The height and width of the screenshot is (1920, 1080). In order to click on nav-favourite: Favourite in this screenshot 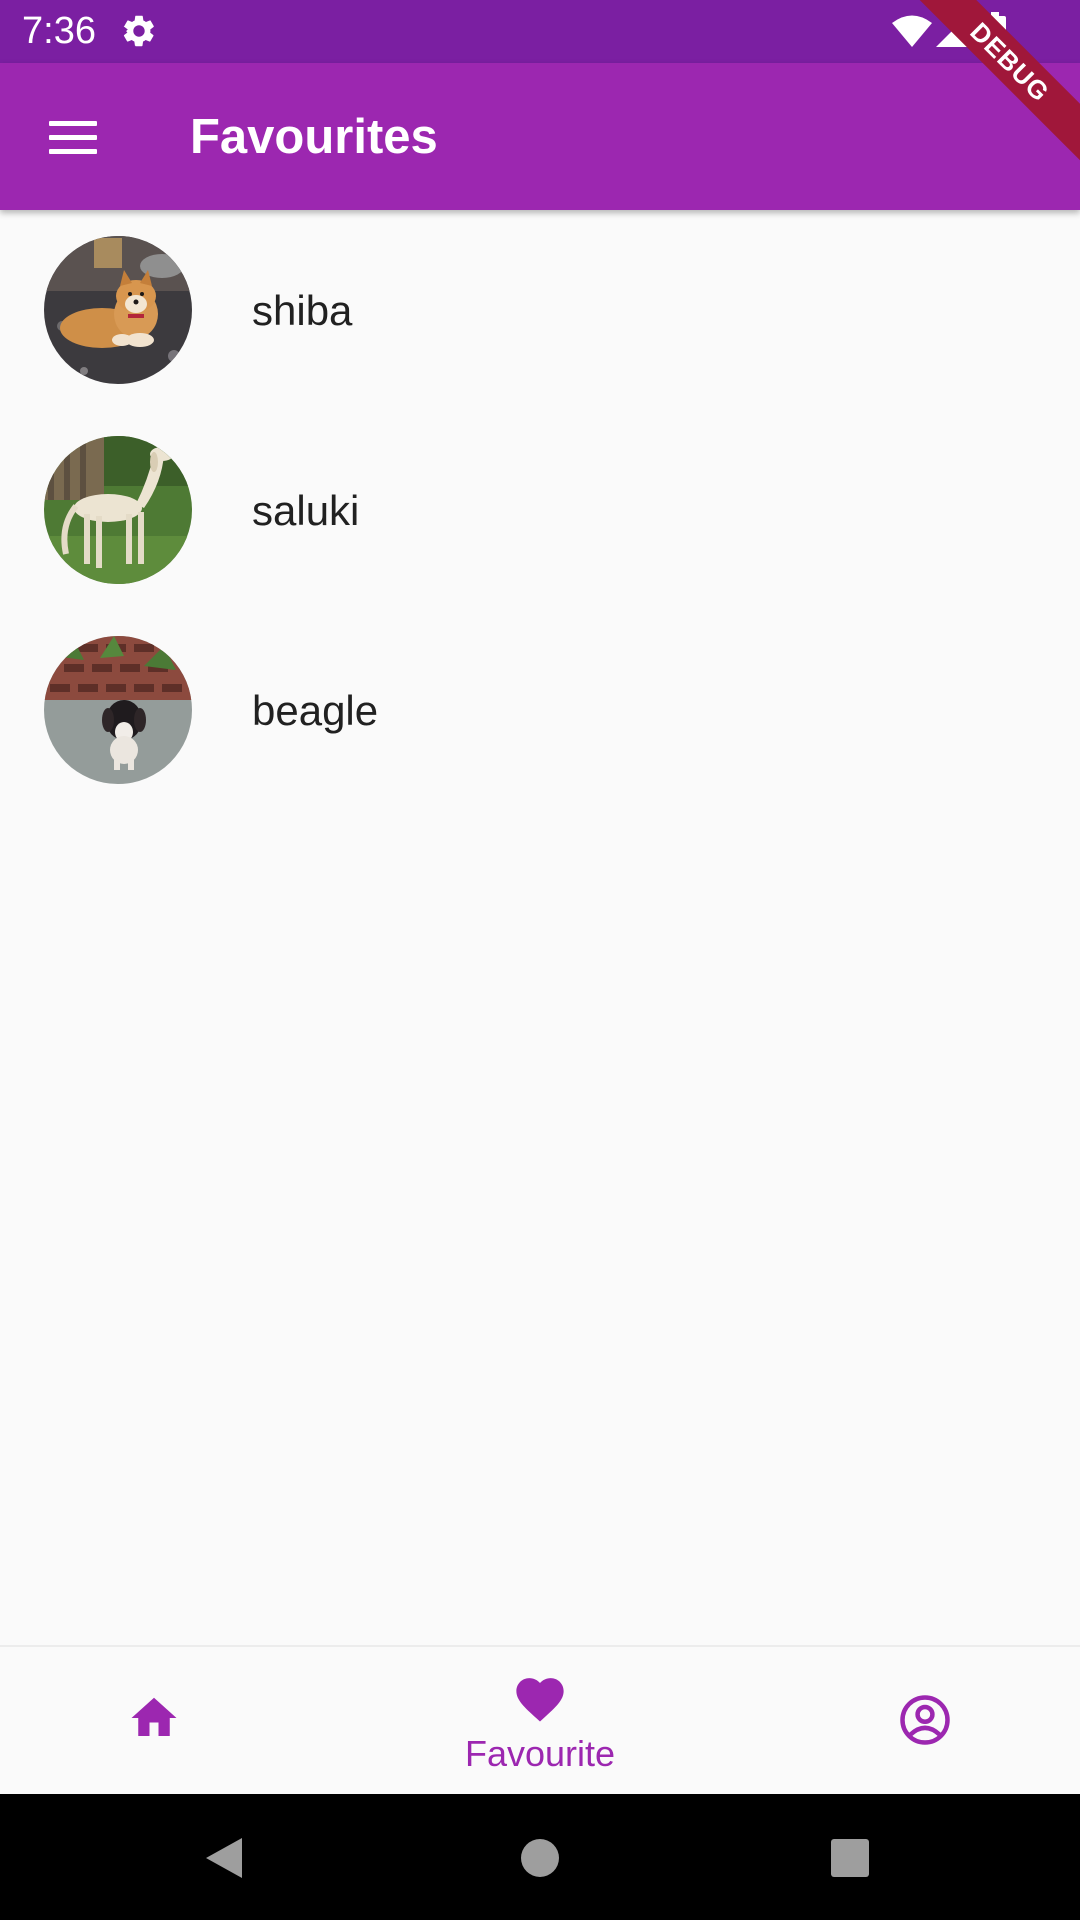, I will do `click(540, 1721)`.